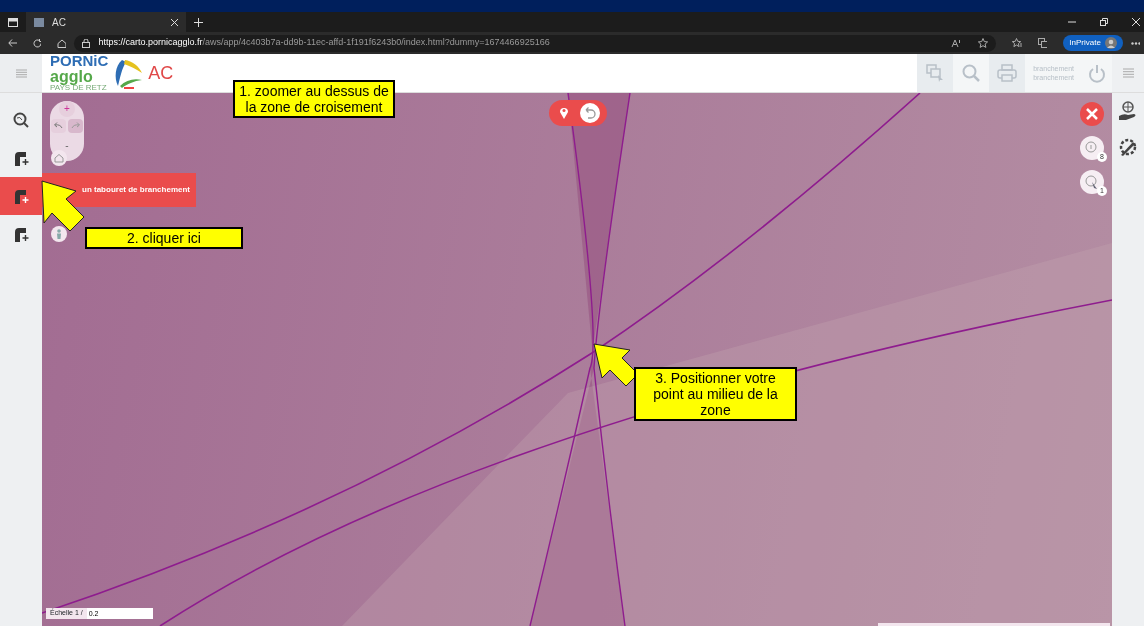  I want to click on select-layers-icon, so click(935, 73).